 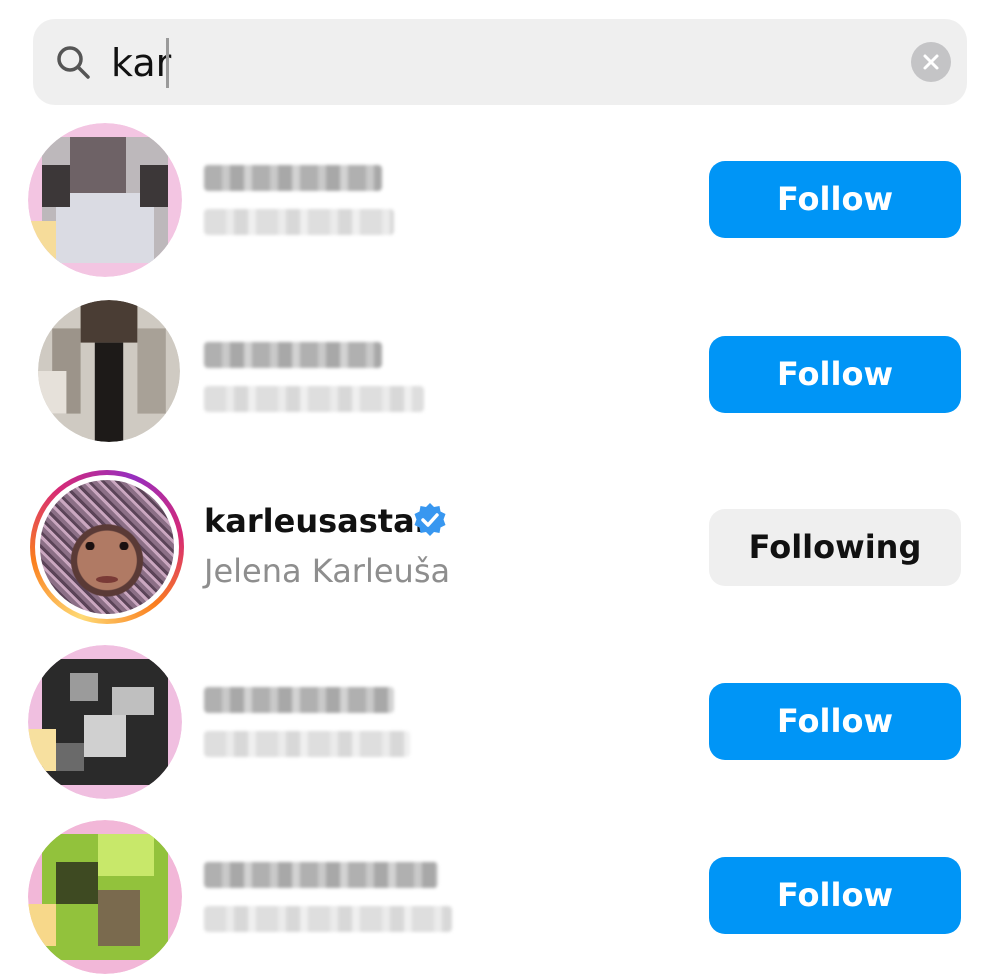 I want to click on search-input: kar, so click(x=141, y=63).